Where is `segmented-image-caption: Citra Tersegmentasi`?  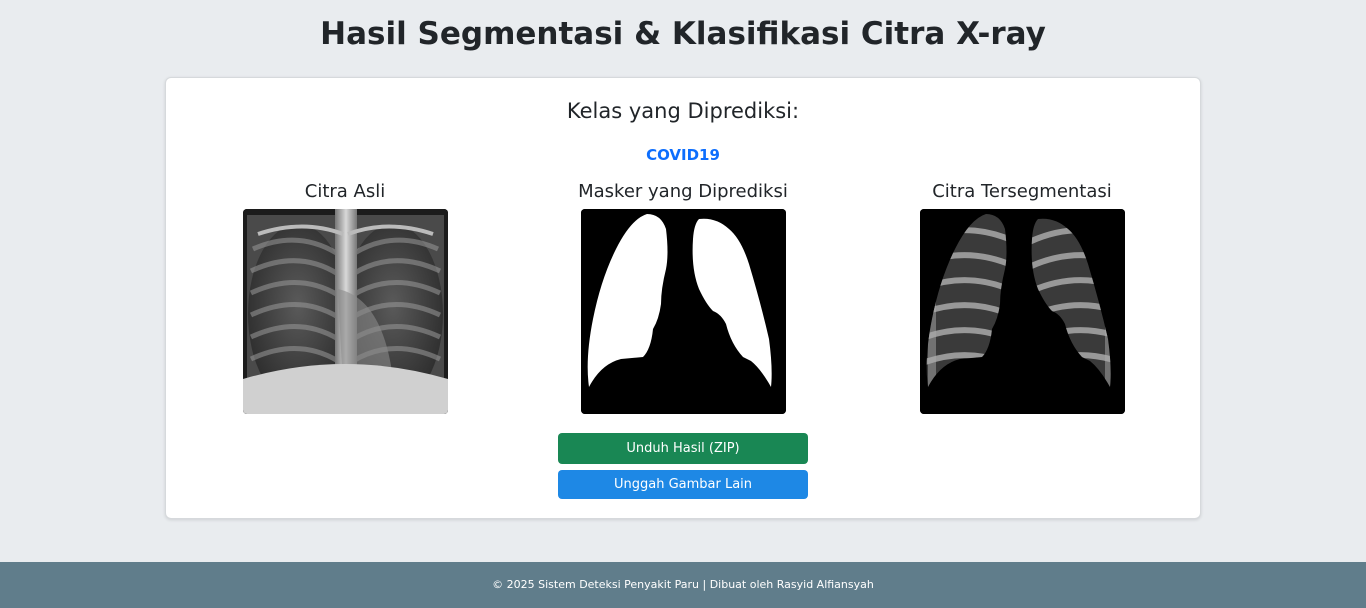 segmented-image-caption: Citra Tersegmentasi is located at coordinates (1022, 191).